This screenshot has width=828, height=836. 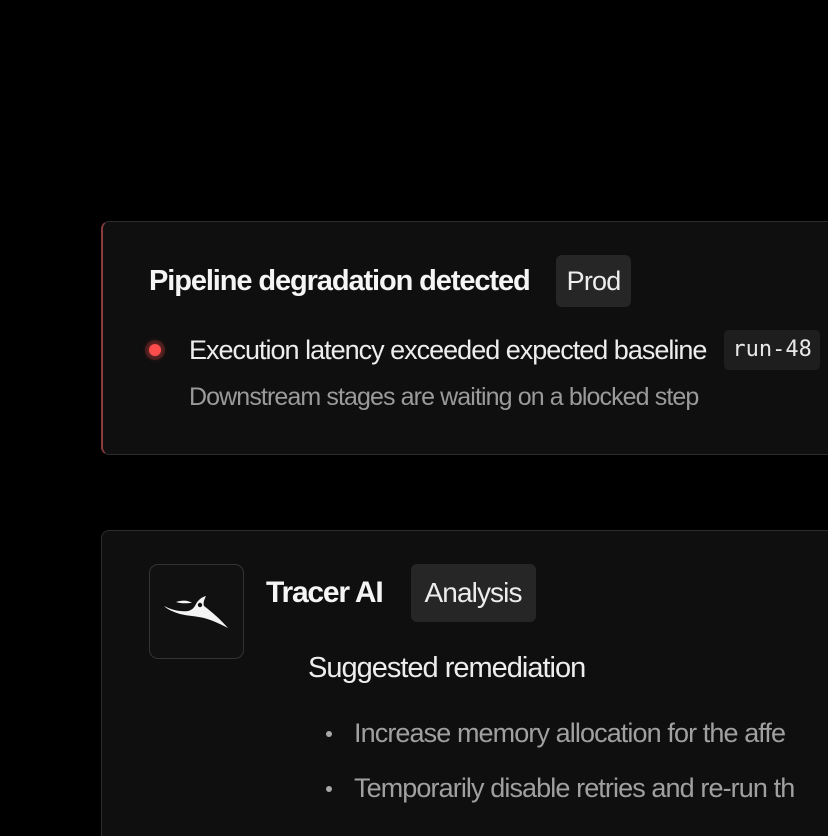 What do you see at coordinates (473, 593) in the screenshot?
I see `analysis-tag: Analysis` at bounding box center [473, 593].